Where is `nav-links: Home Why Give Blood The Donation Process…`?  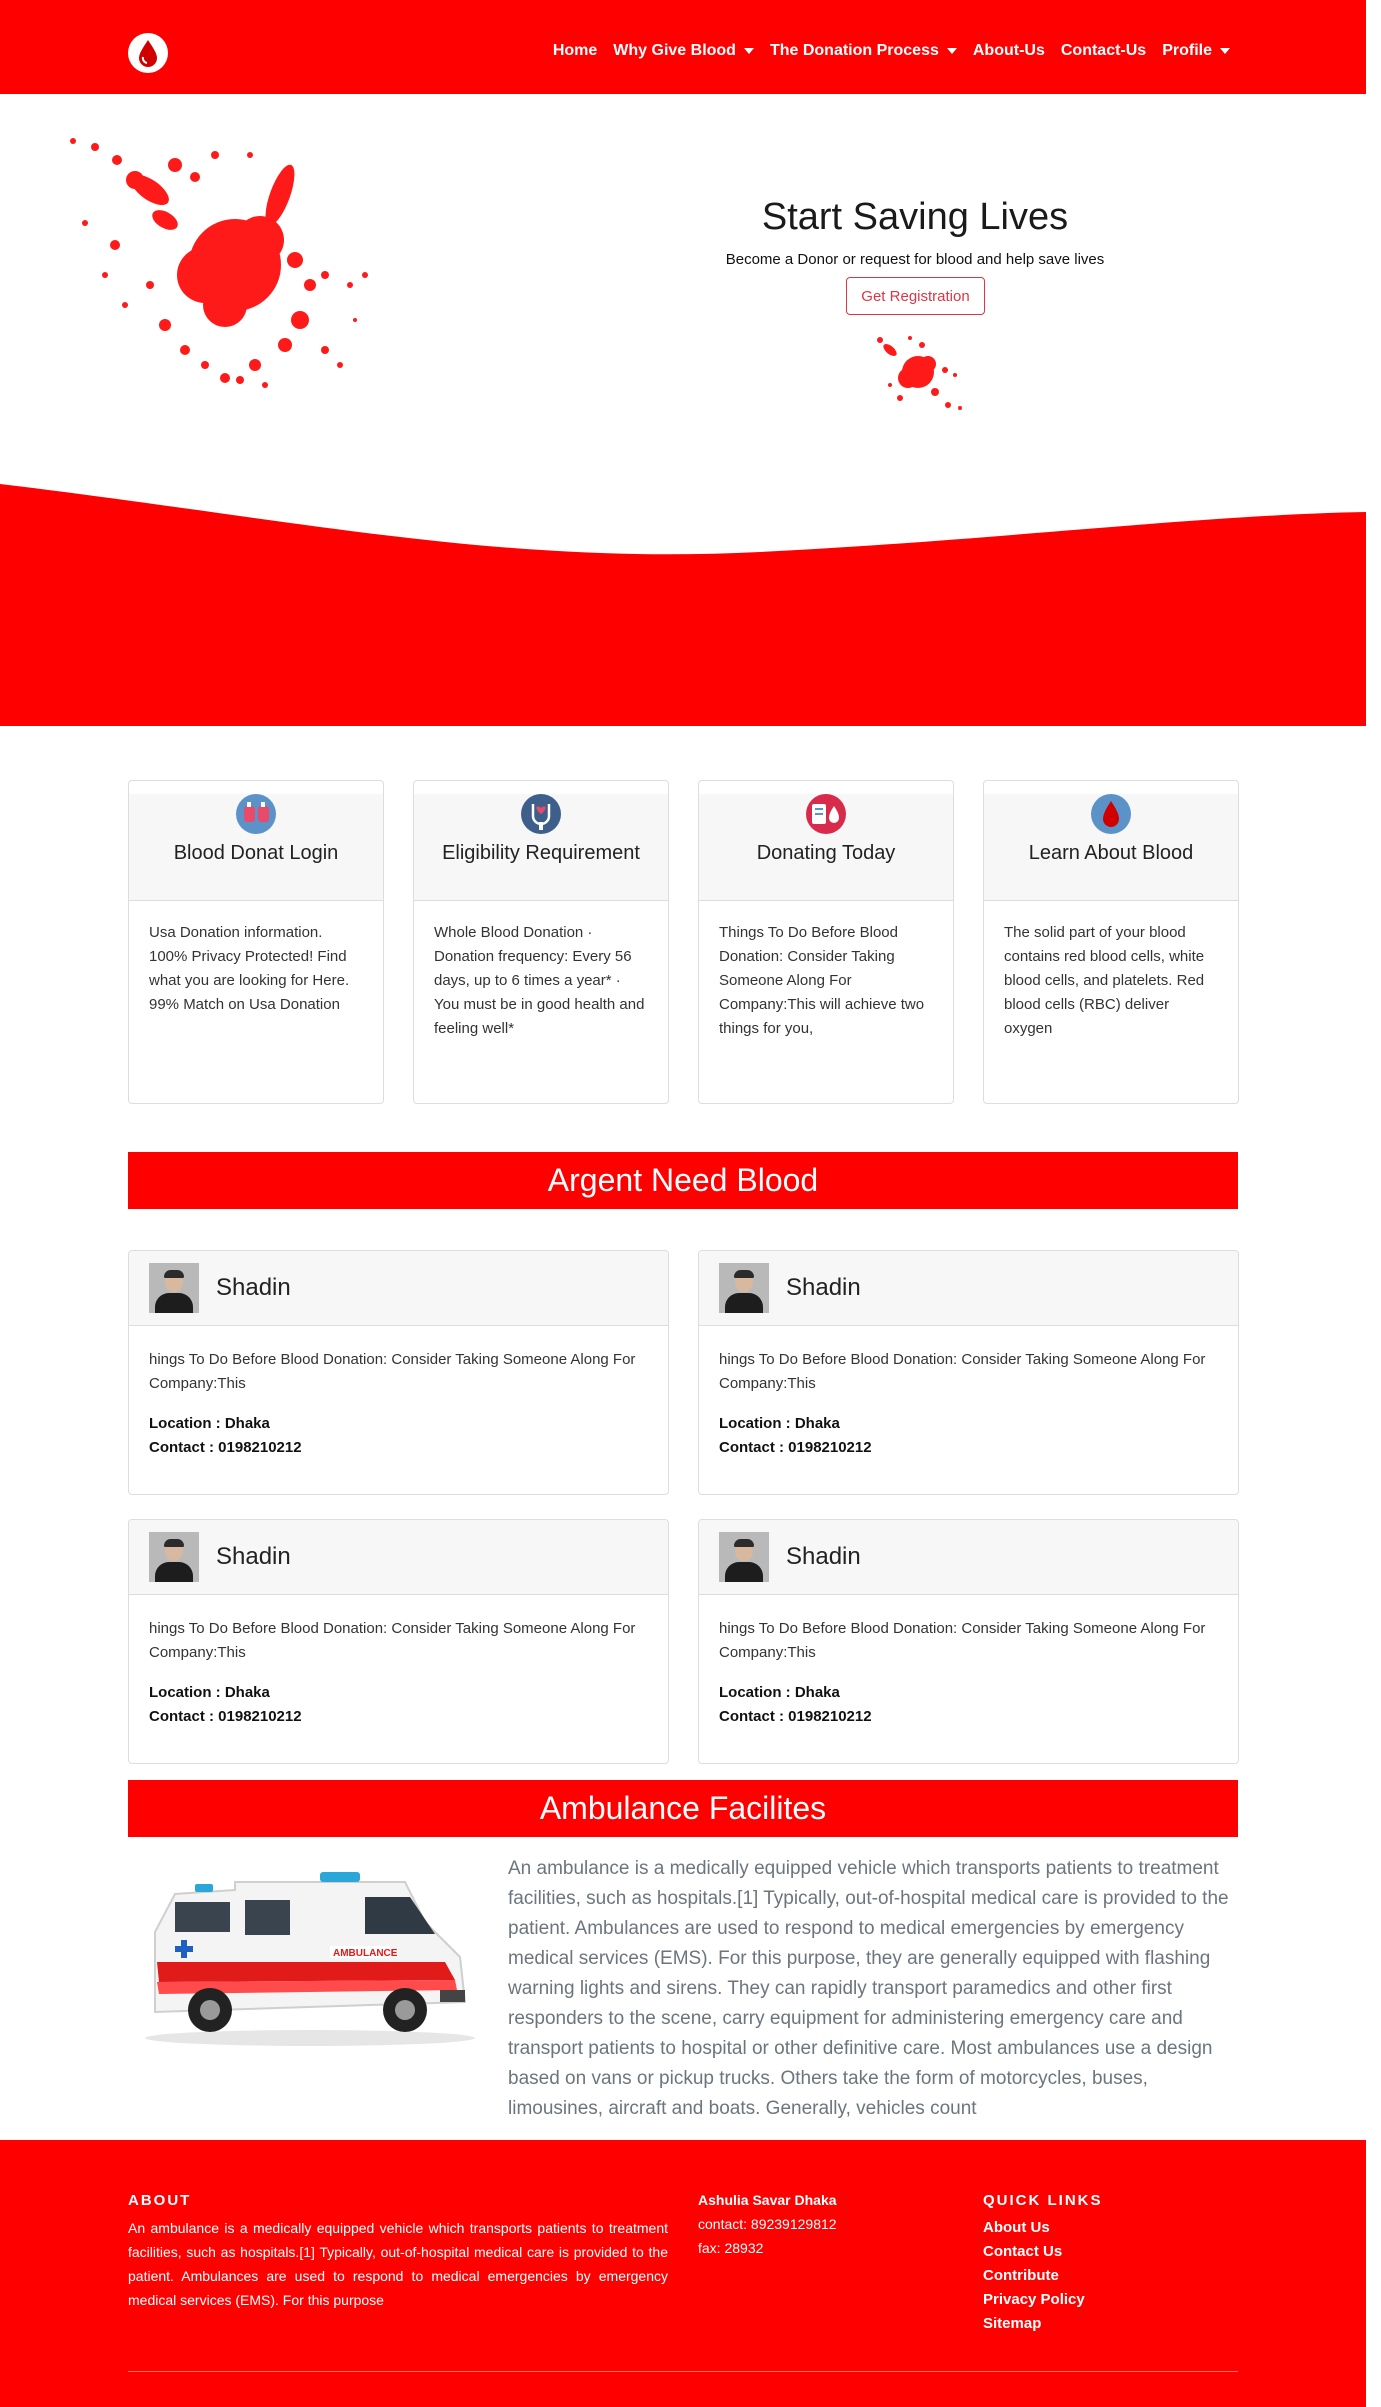
nav-links: Home Why Give Blood The Donation Process… is located at coordinates (883, 51).